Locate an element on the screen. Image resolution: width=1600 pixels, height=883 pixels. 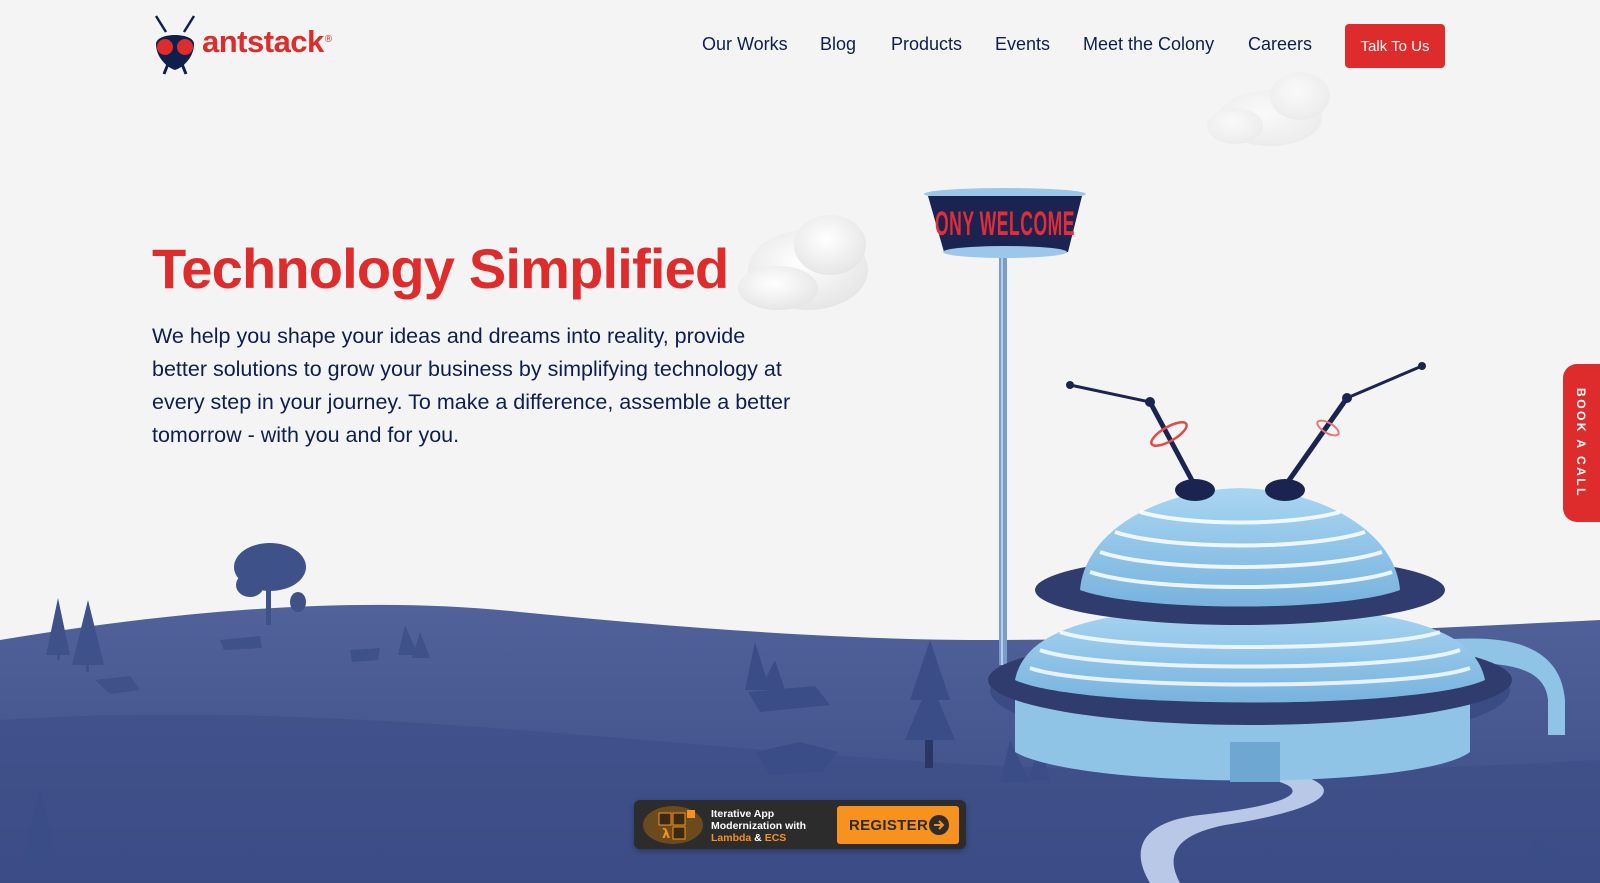
nav-meet-the-colony: Meet the Colony is located at coordinates (1148, 44).